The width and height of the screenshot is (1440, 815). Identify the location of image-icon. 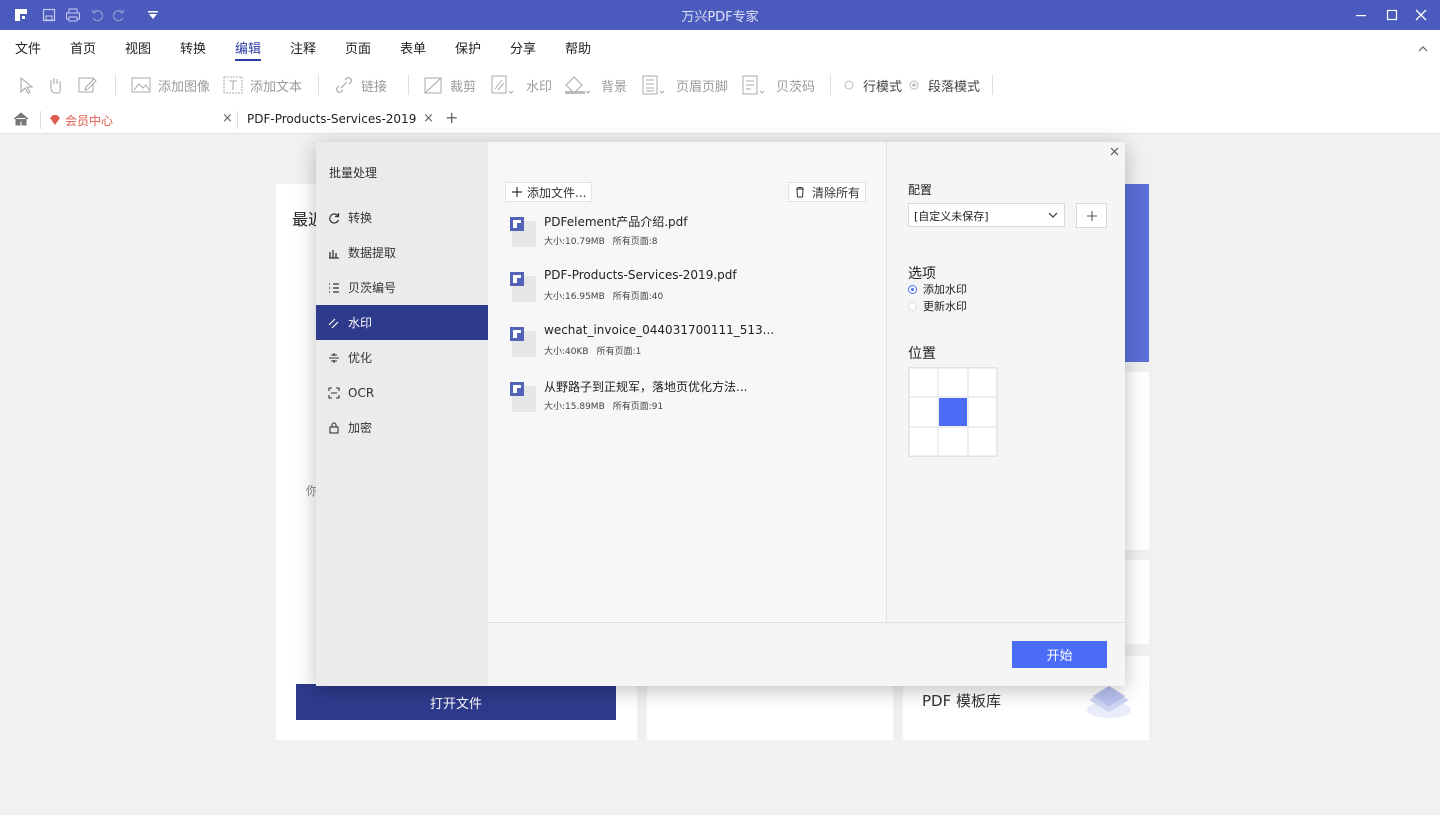
(141, 85).